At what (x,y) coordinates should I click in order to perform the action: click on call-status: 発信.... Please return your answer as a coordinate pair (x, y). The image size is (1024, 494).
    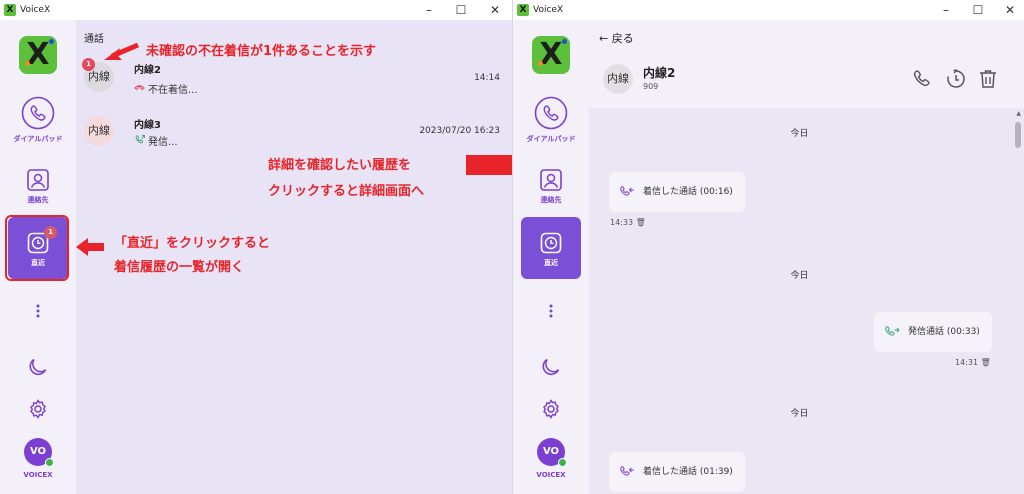
    Looking at the image, I should click on (163, 142).